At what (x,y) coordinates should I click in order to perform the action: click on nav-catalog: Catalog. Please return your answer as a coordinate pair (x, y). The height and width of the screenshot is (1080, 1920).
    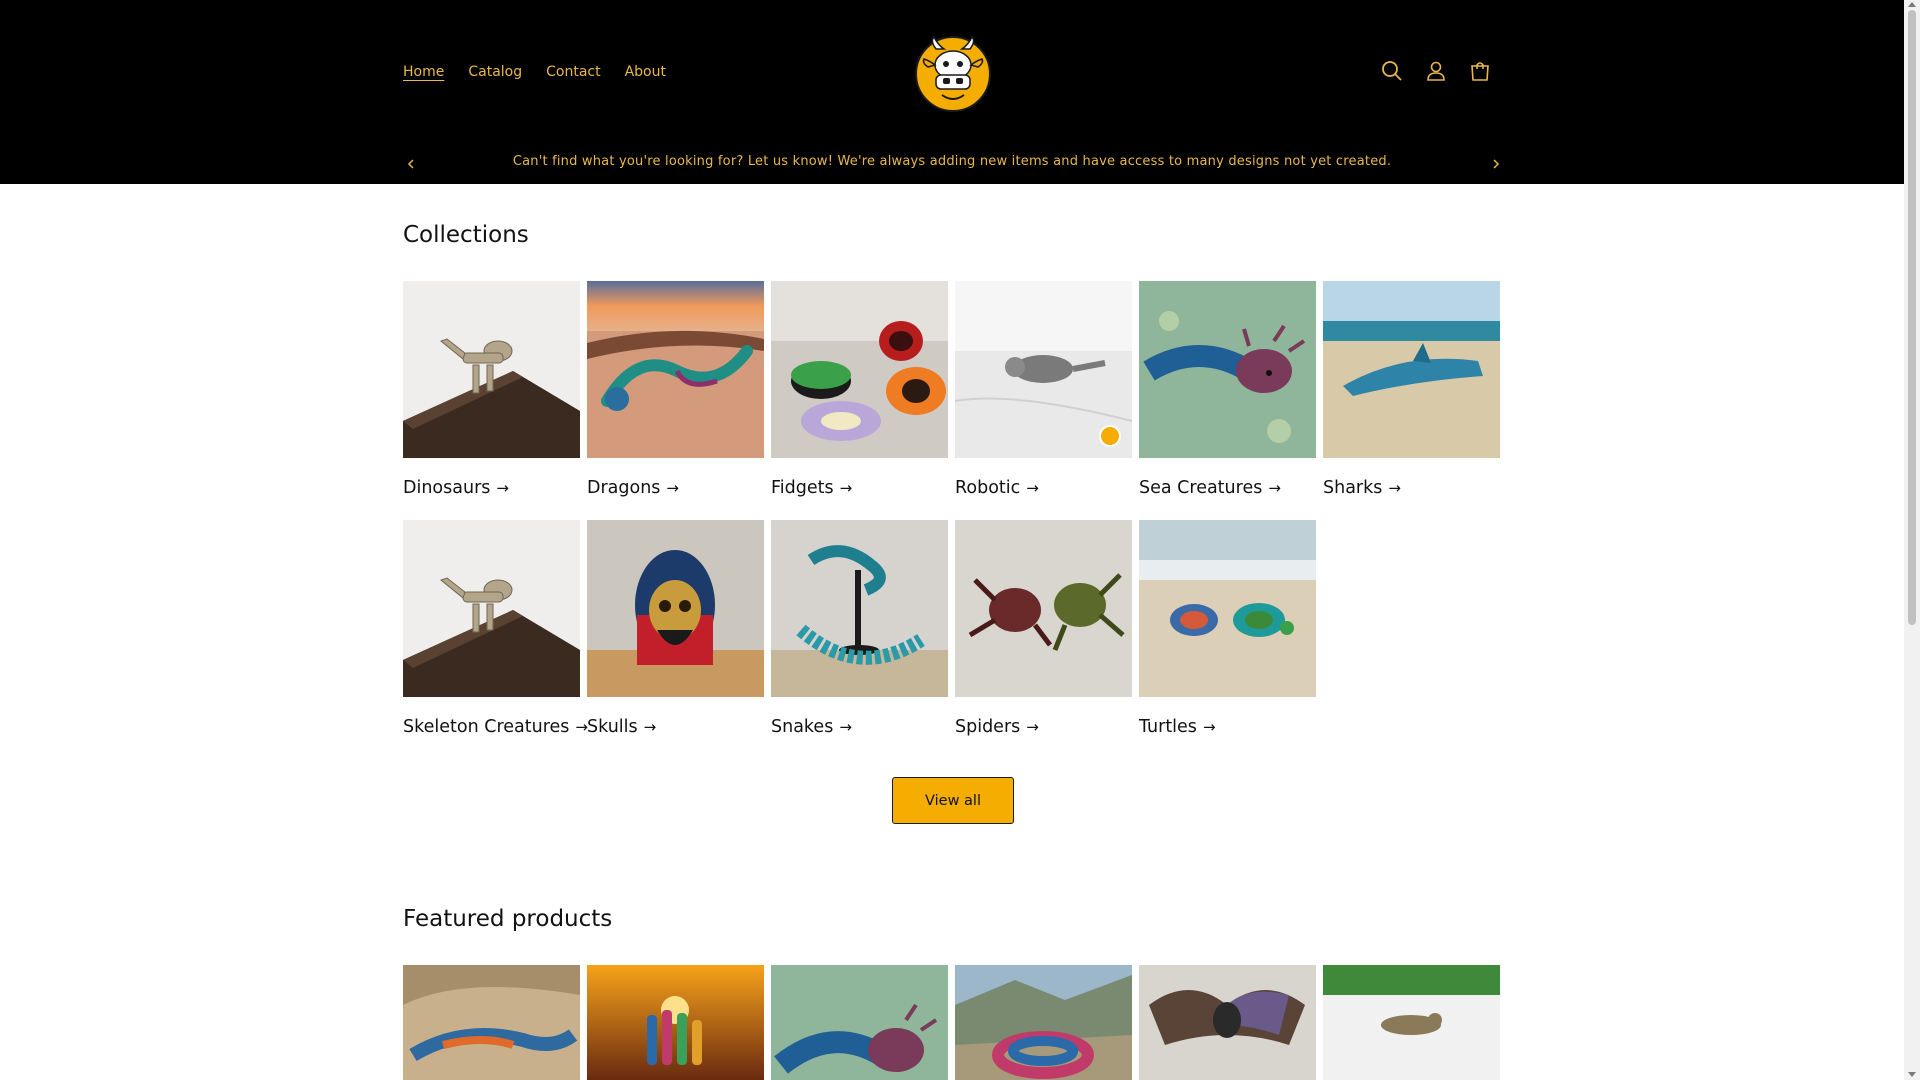
    Looking at the image, I should click on (495, 72).